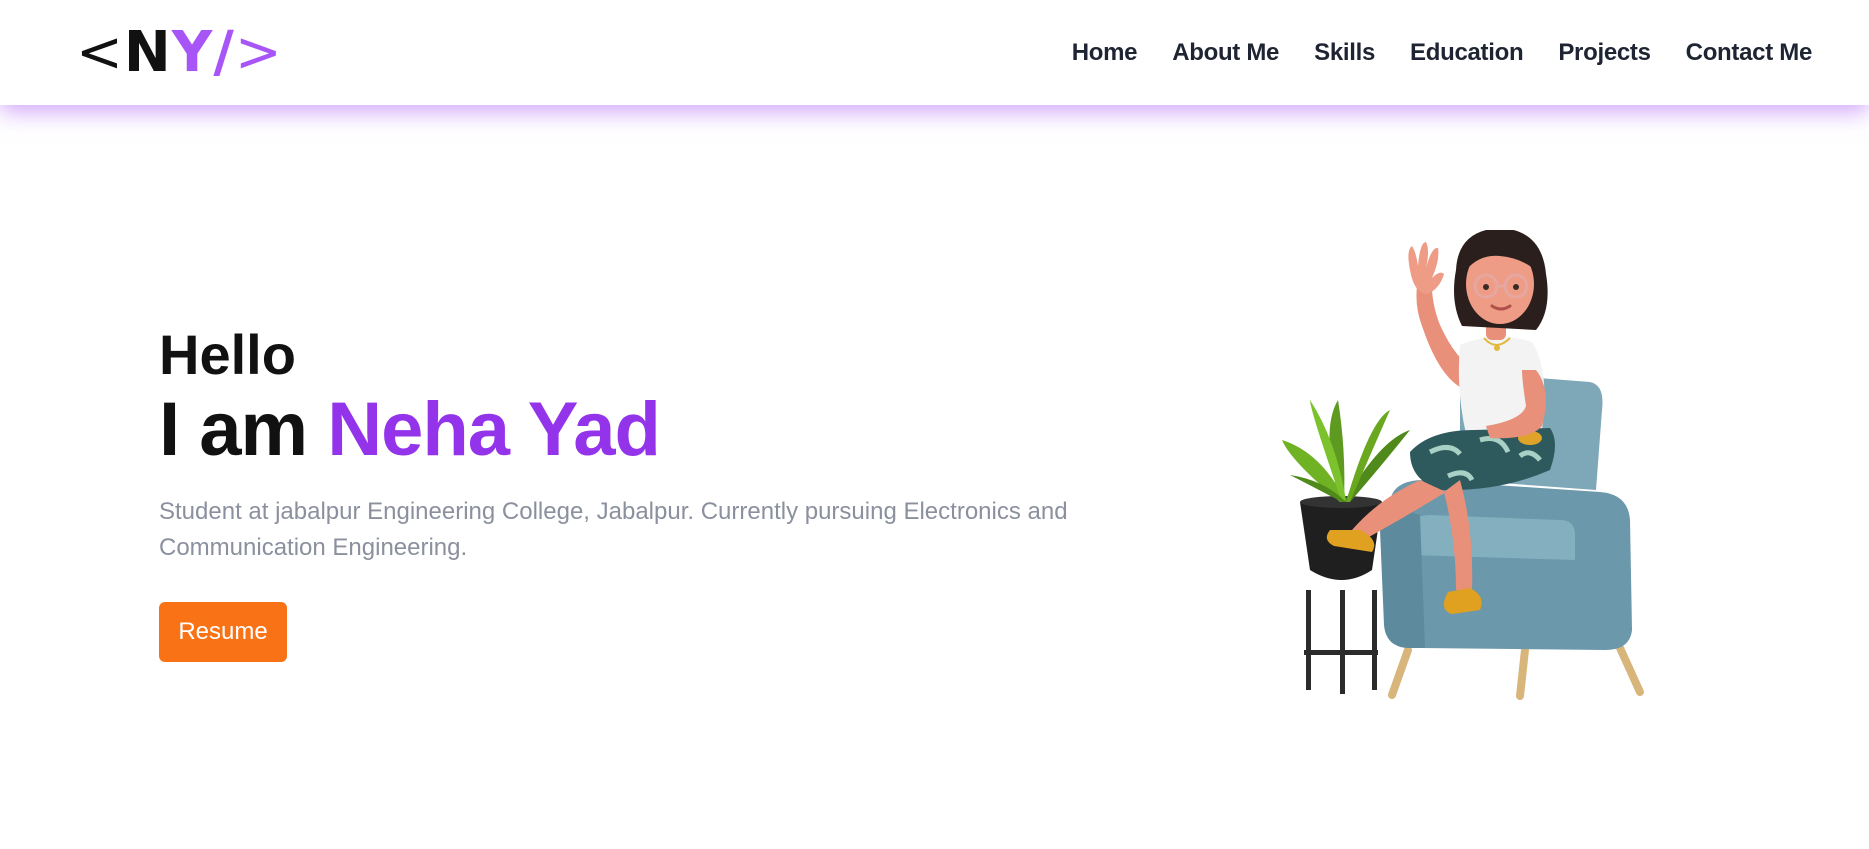  I want to click on plant-leaves, so click(1346, 451).